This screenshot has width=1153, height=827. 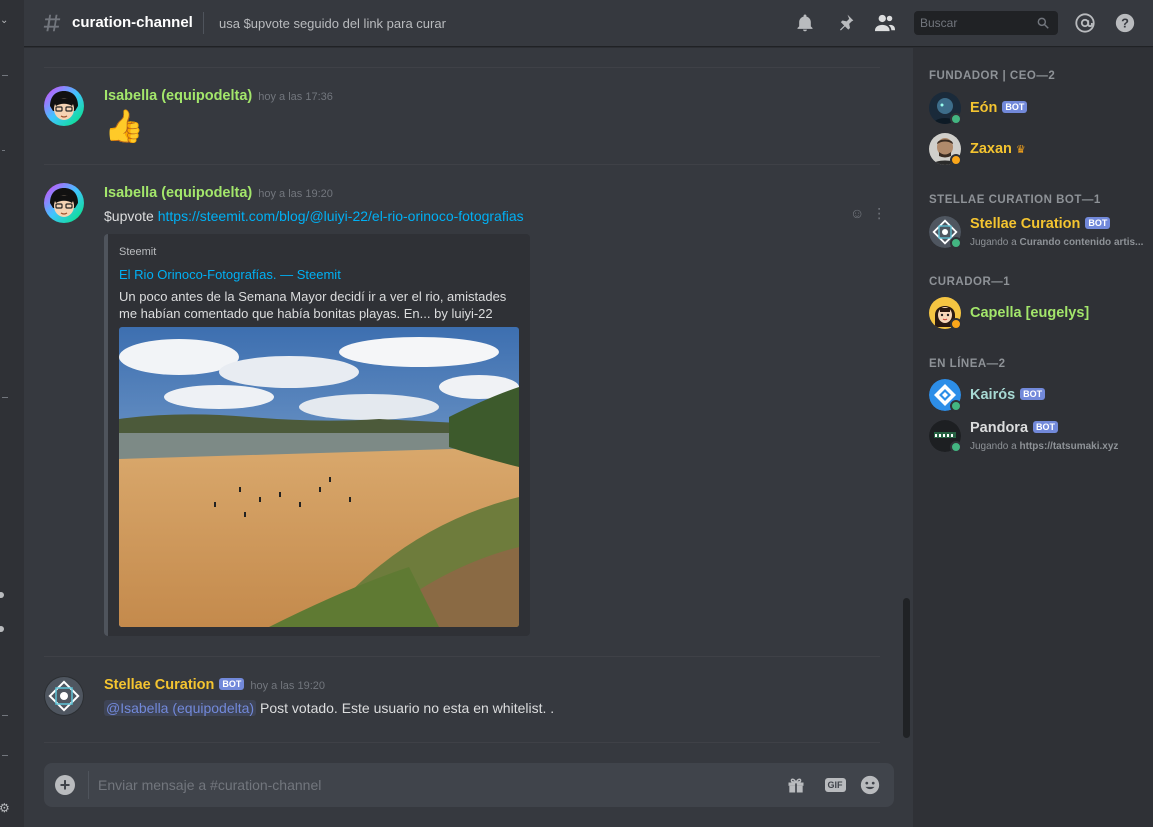 I want to click on member-name: Kairós BOT, so click(x=1008, y=395).